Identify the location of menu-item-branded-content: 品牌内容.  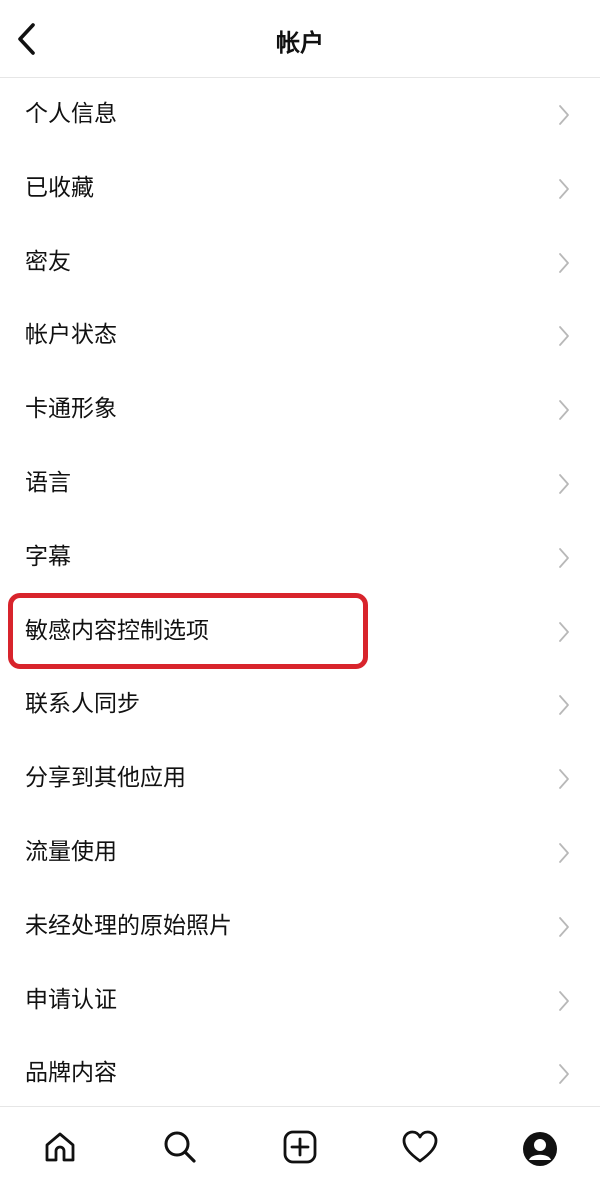
(300, 1074).